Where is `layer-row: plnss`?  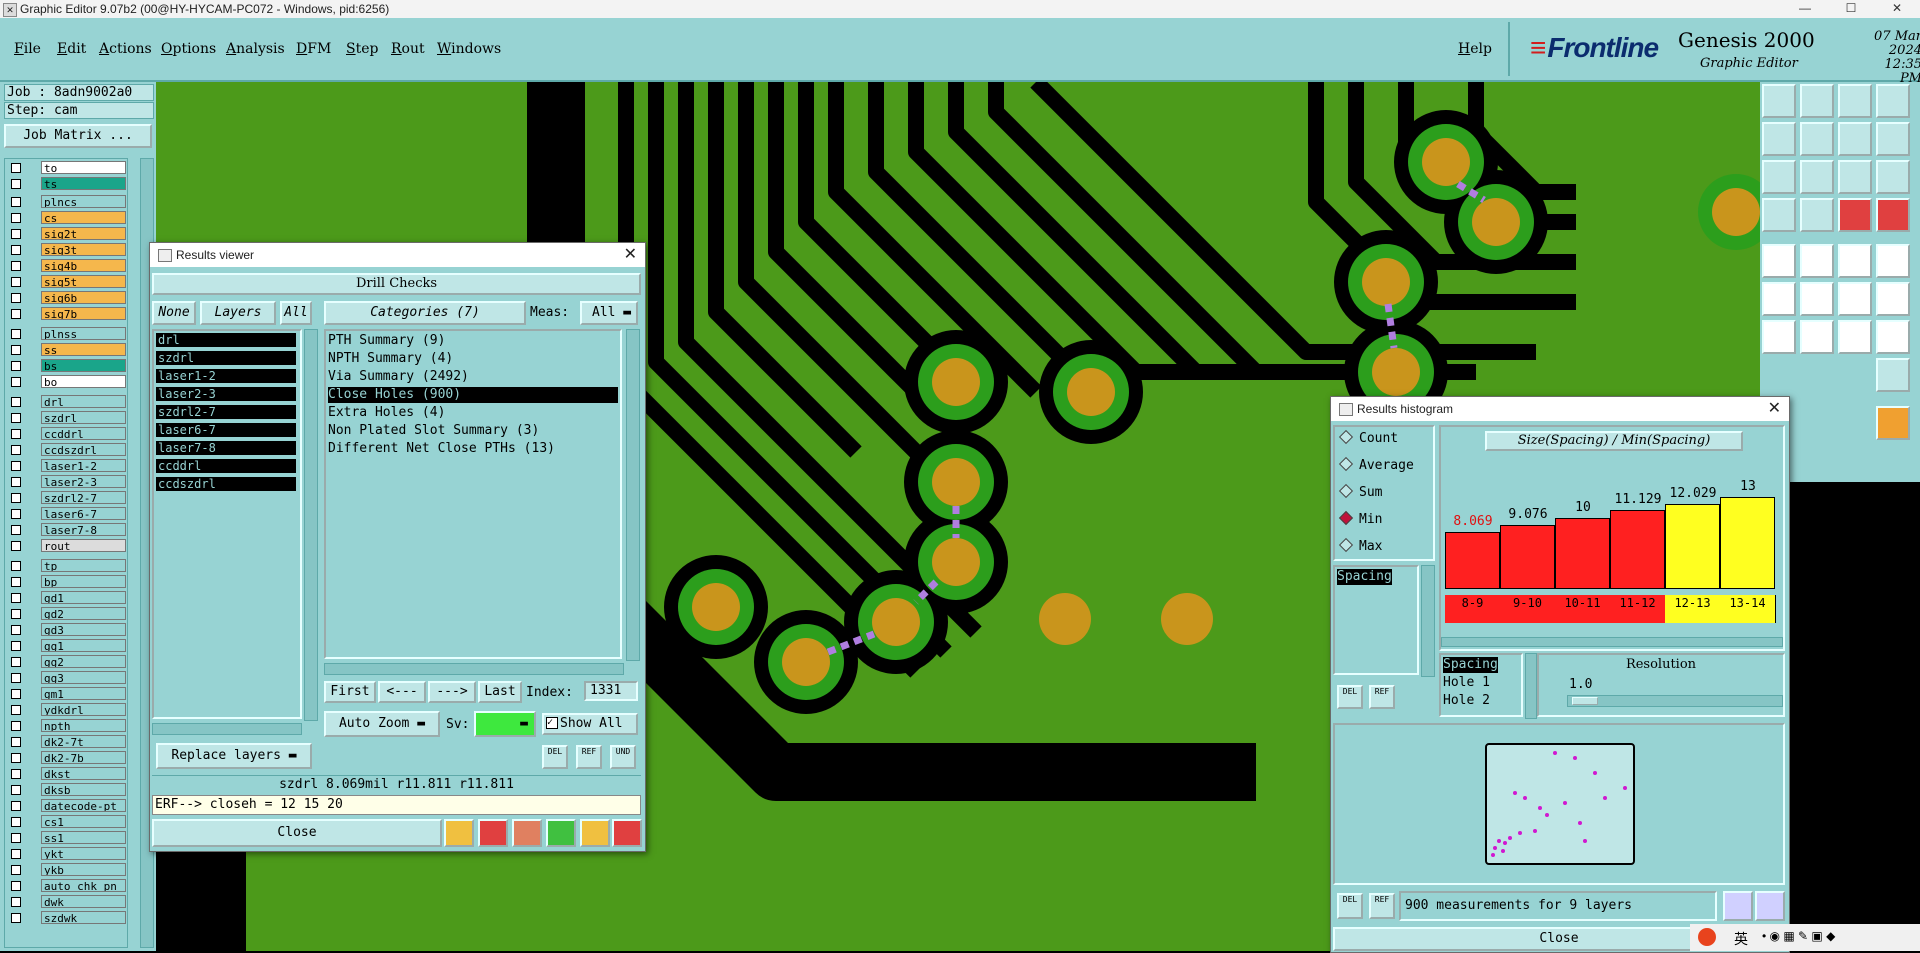
layer-row: plnss is located at coordinates (66, 334).